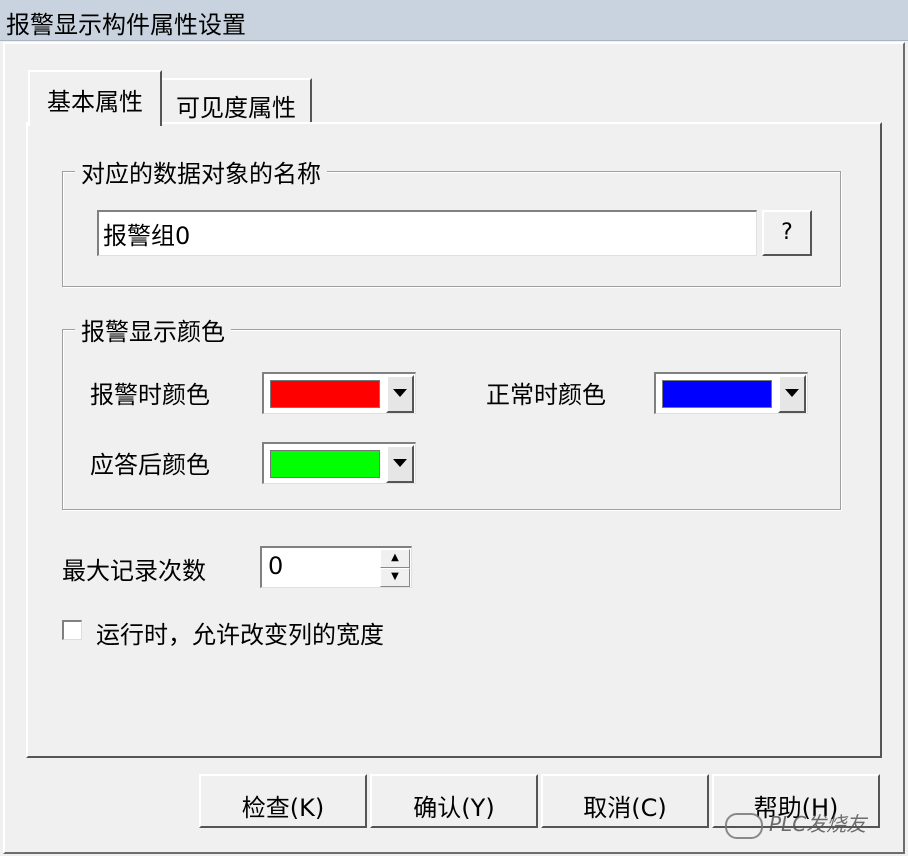  I want to click on confirm-button: 确认(Y), so click(454, 801).